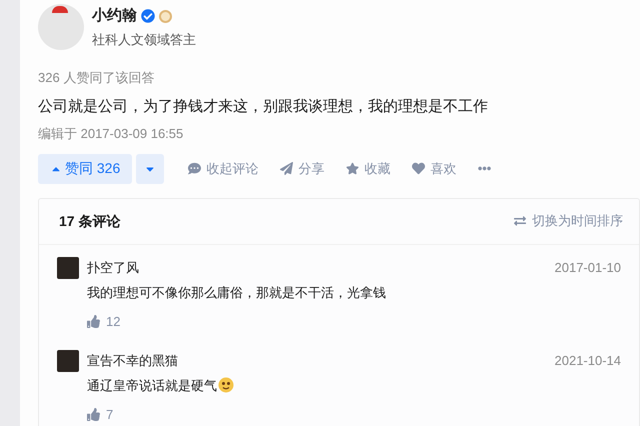  Describe the element at coordinates (263, 106) in the screenshot. I see `answer-text: 公司就是公司，为了挣钱才来这，别跟我谈理想，我的理想是不工作` at that location.